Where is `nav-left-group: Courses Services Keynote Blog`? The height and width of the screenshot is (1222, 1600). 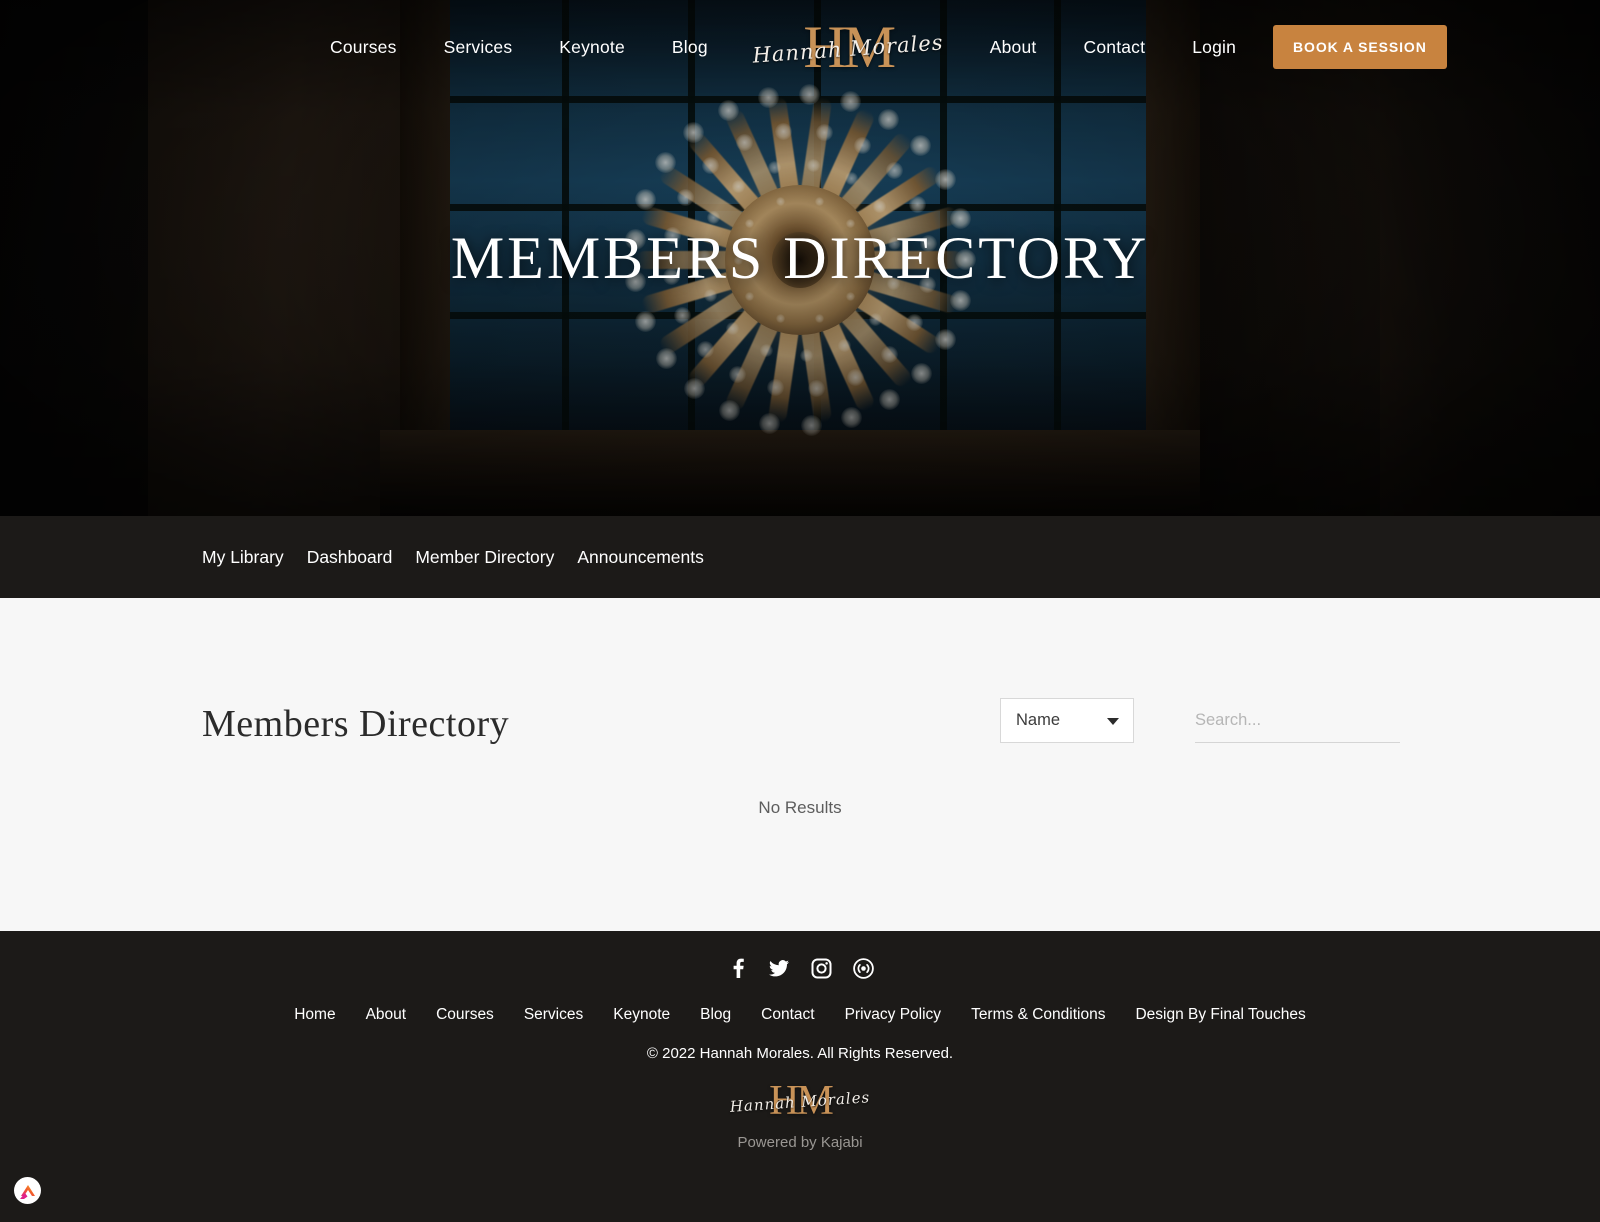 nav-left-group: Courses Services Keynote Blog is located at coordinates (519, 47).